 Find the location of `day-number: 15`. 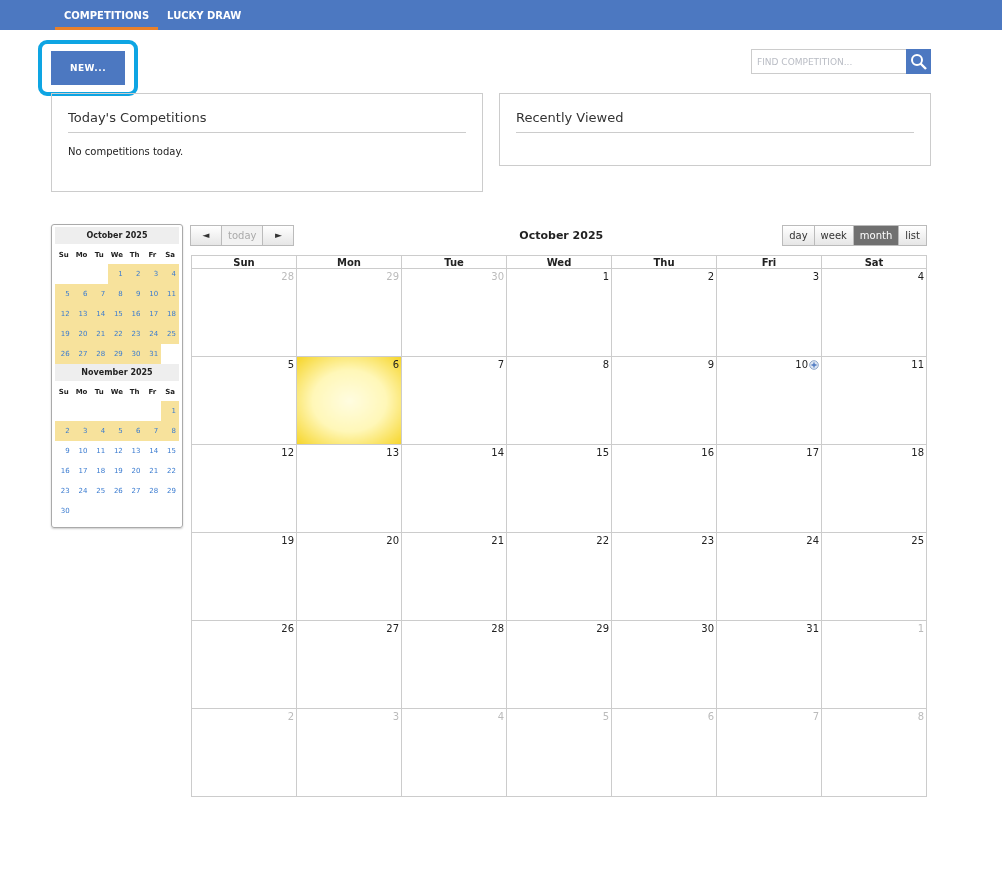

day-number: 15 is located at coordinates (602, 452).